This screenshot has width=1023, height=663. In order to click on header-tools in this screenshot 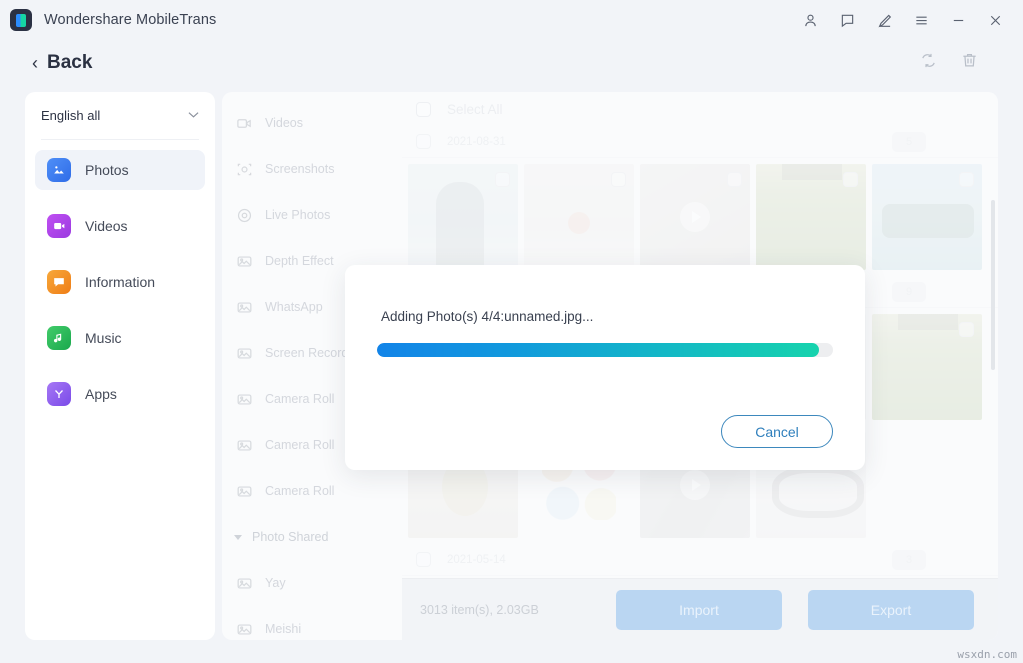, I will do `click(971, 63)`.